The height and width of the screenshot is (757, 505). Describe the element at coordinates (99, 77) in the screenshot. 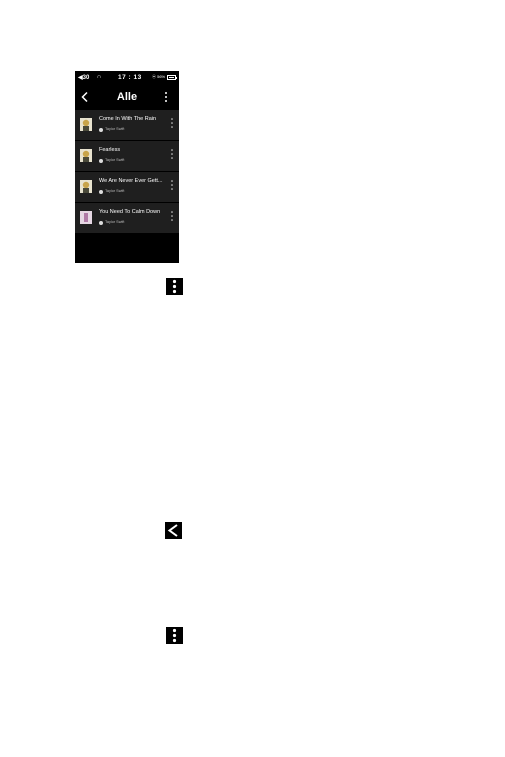

I see `headphone-icon: ∩` at that location.